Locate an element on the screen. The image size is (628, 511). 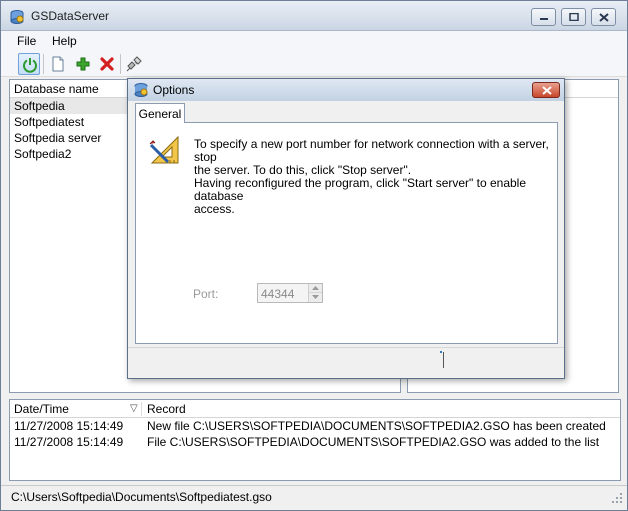
log-header-record: Record is located at coordinates (166, 409).